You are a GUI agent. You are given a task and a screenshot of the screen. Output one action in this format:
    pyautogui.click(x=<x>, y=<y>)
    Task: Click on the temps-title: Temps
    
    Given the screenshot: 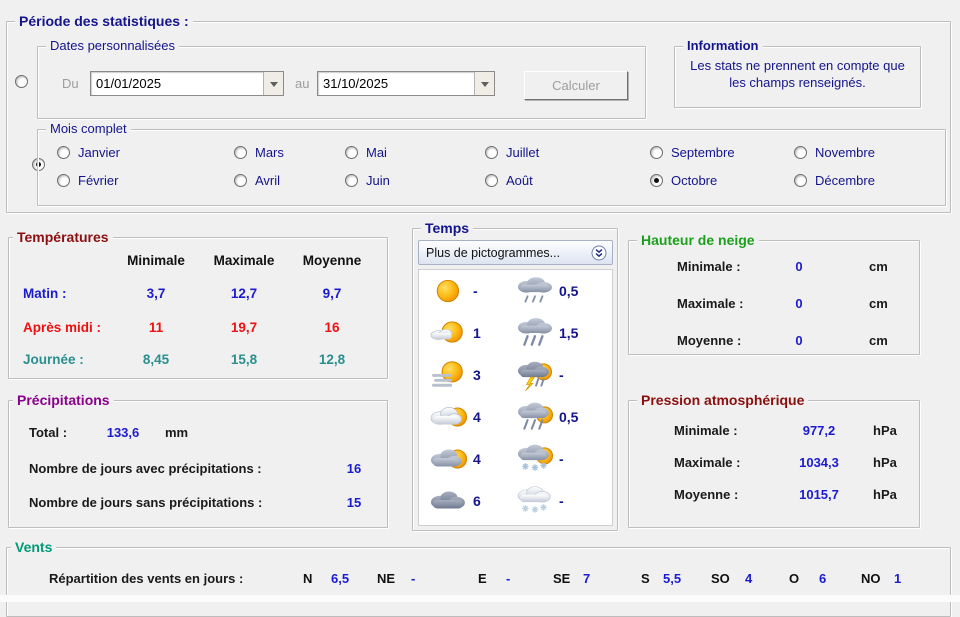 What is the action you would take?
    pyautogui.click(x=447, y=228)
    